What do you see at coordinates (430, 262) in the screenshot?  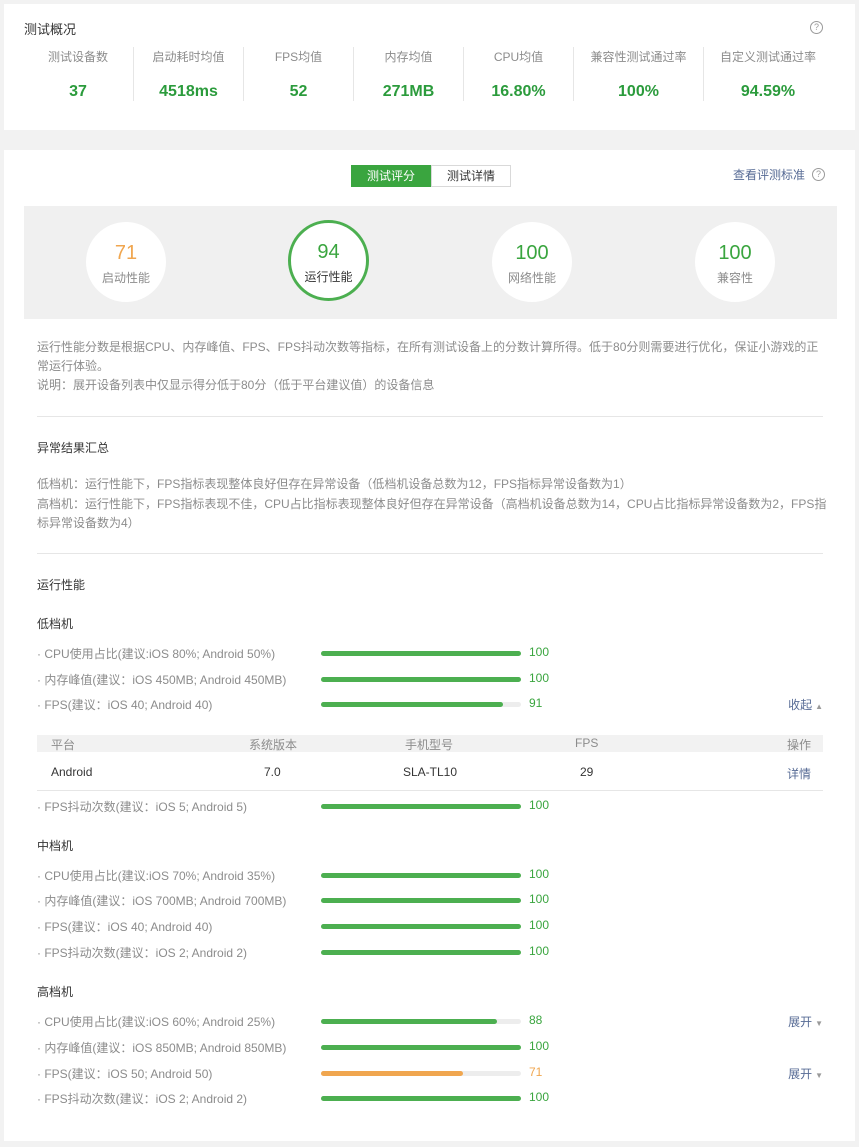 I see `score-band: 71 启动性能 94 运行性能 100 网络性能 100 兼容性` at bounding box center [430, 262].